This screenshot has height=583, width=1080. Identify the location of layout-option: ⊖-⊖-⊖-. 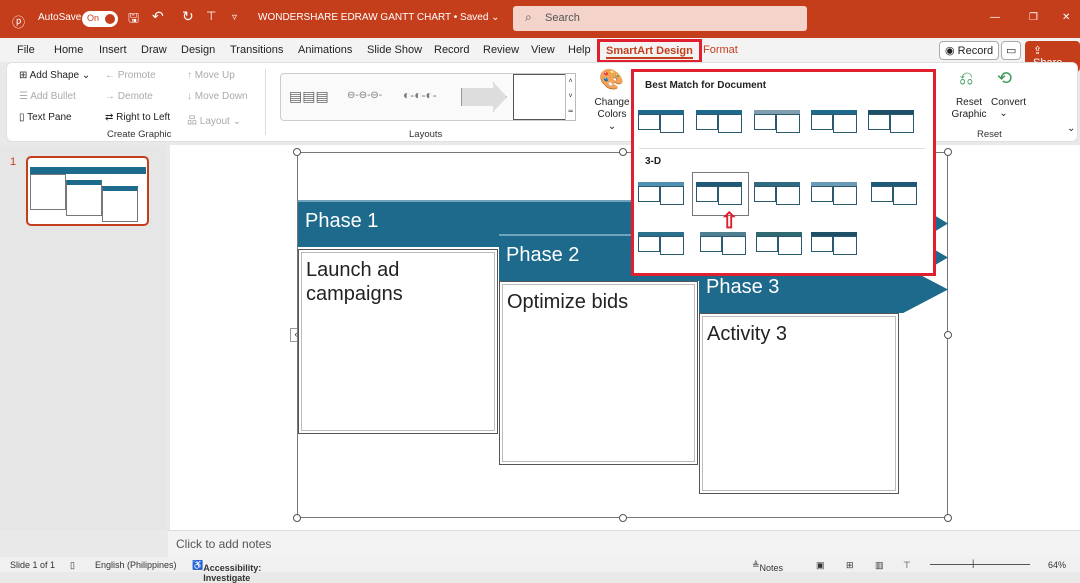
(364, 95).